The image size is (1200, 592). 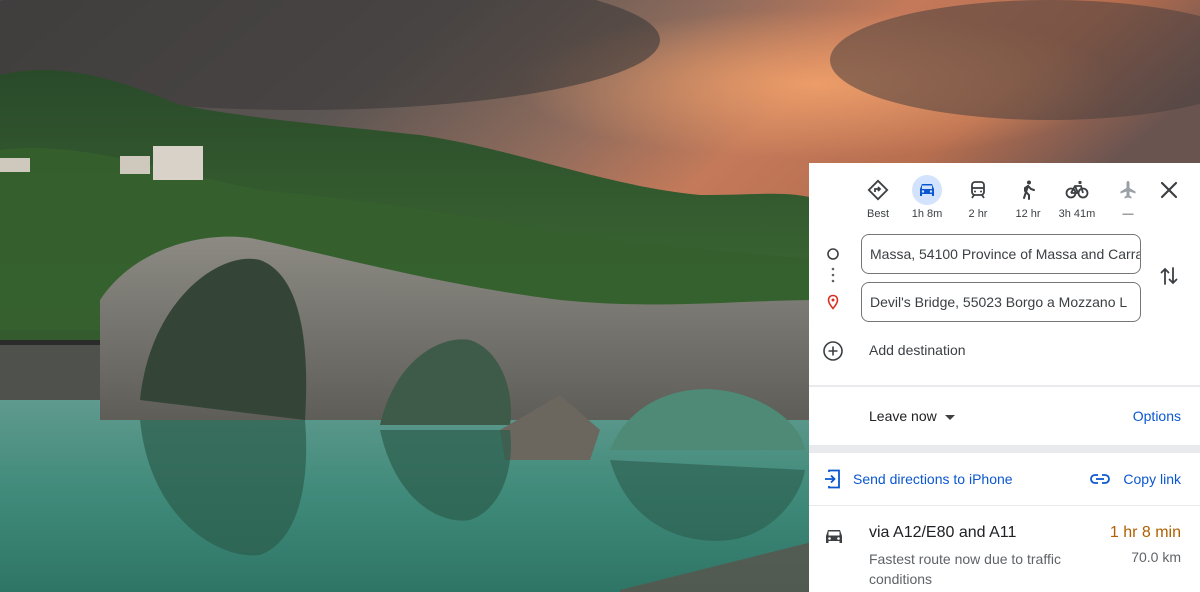 I want to click on mode-flights: —, so click(x=1128, y=198).